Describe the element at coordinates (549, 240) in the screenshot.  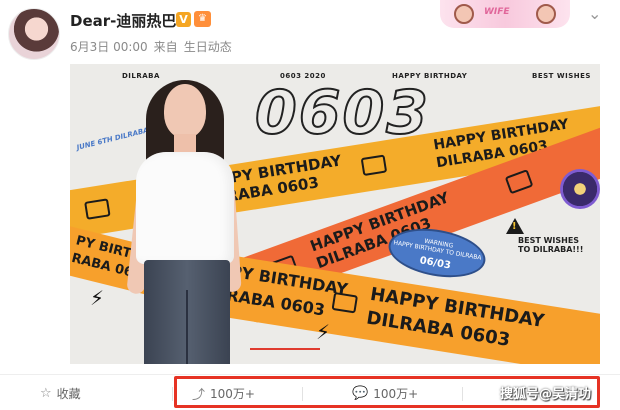
I see `best-wishes-line1: BEST WISHES` at that location.